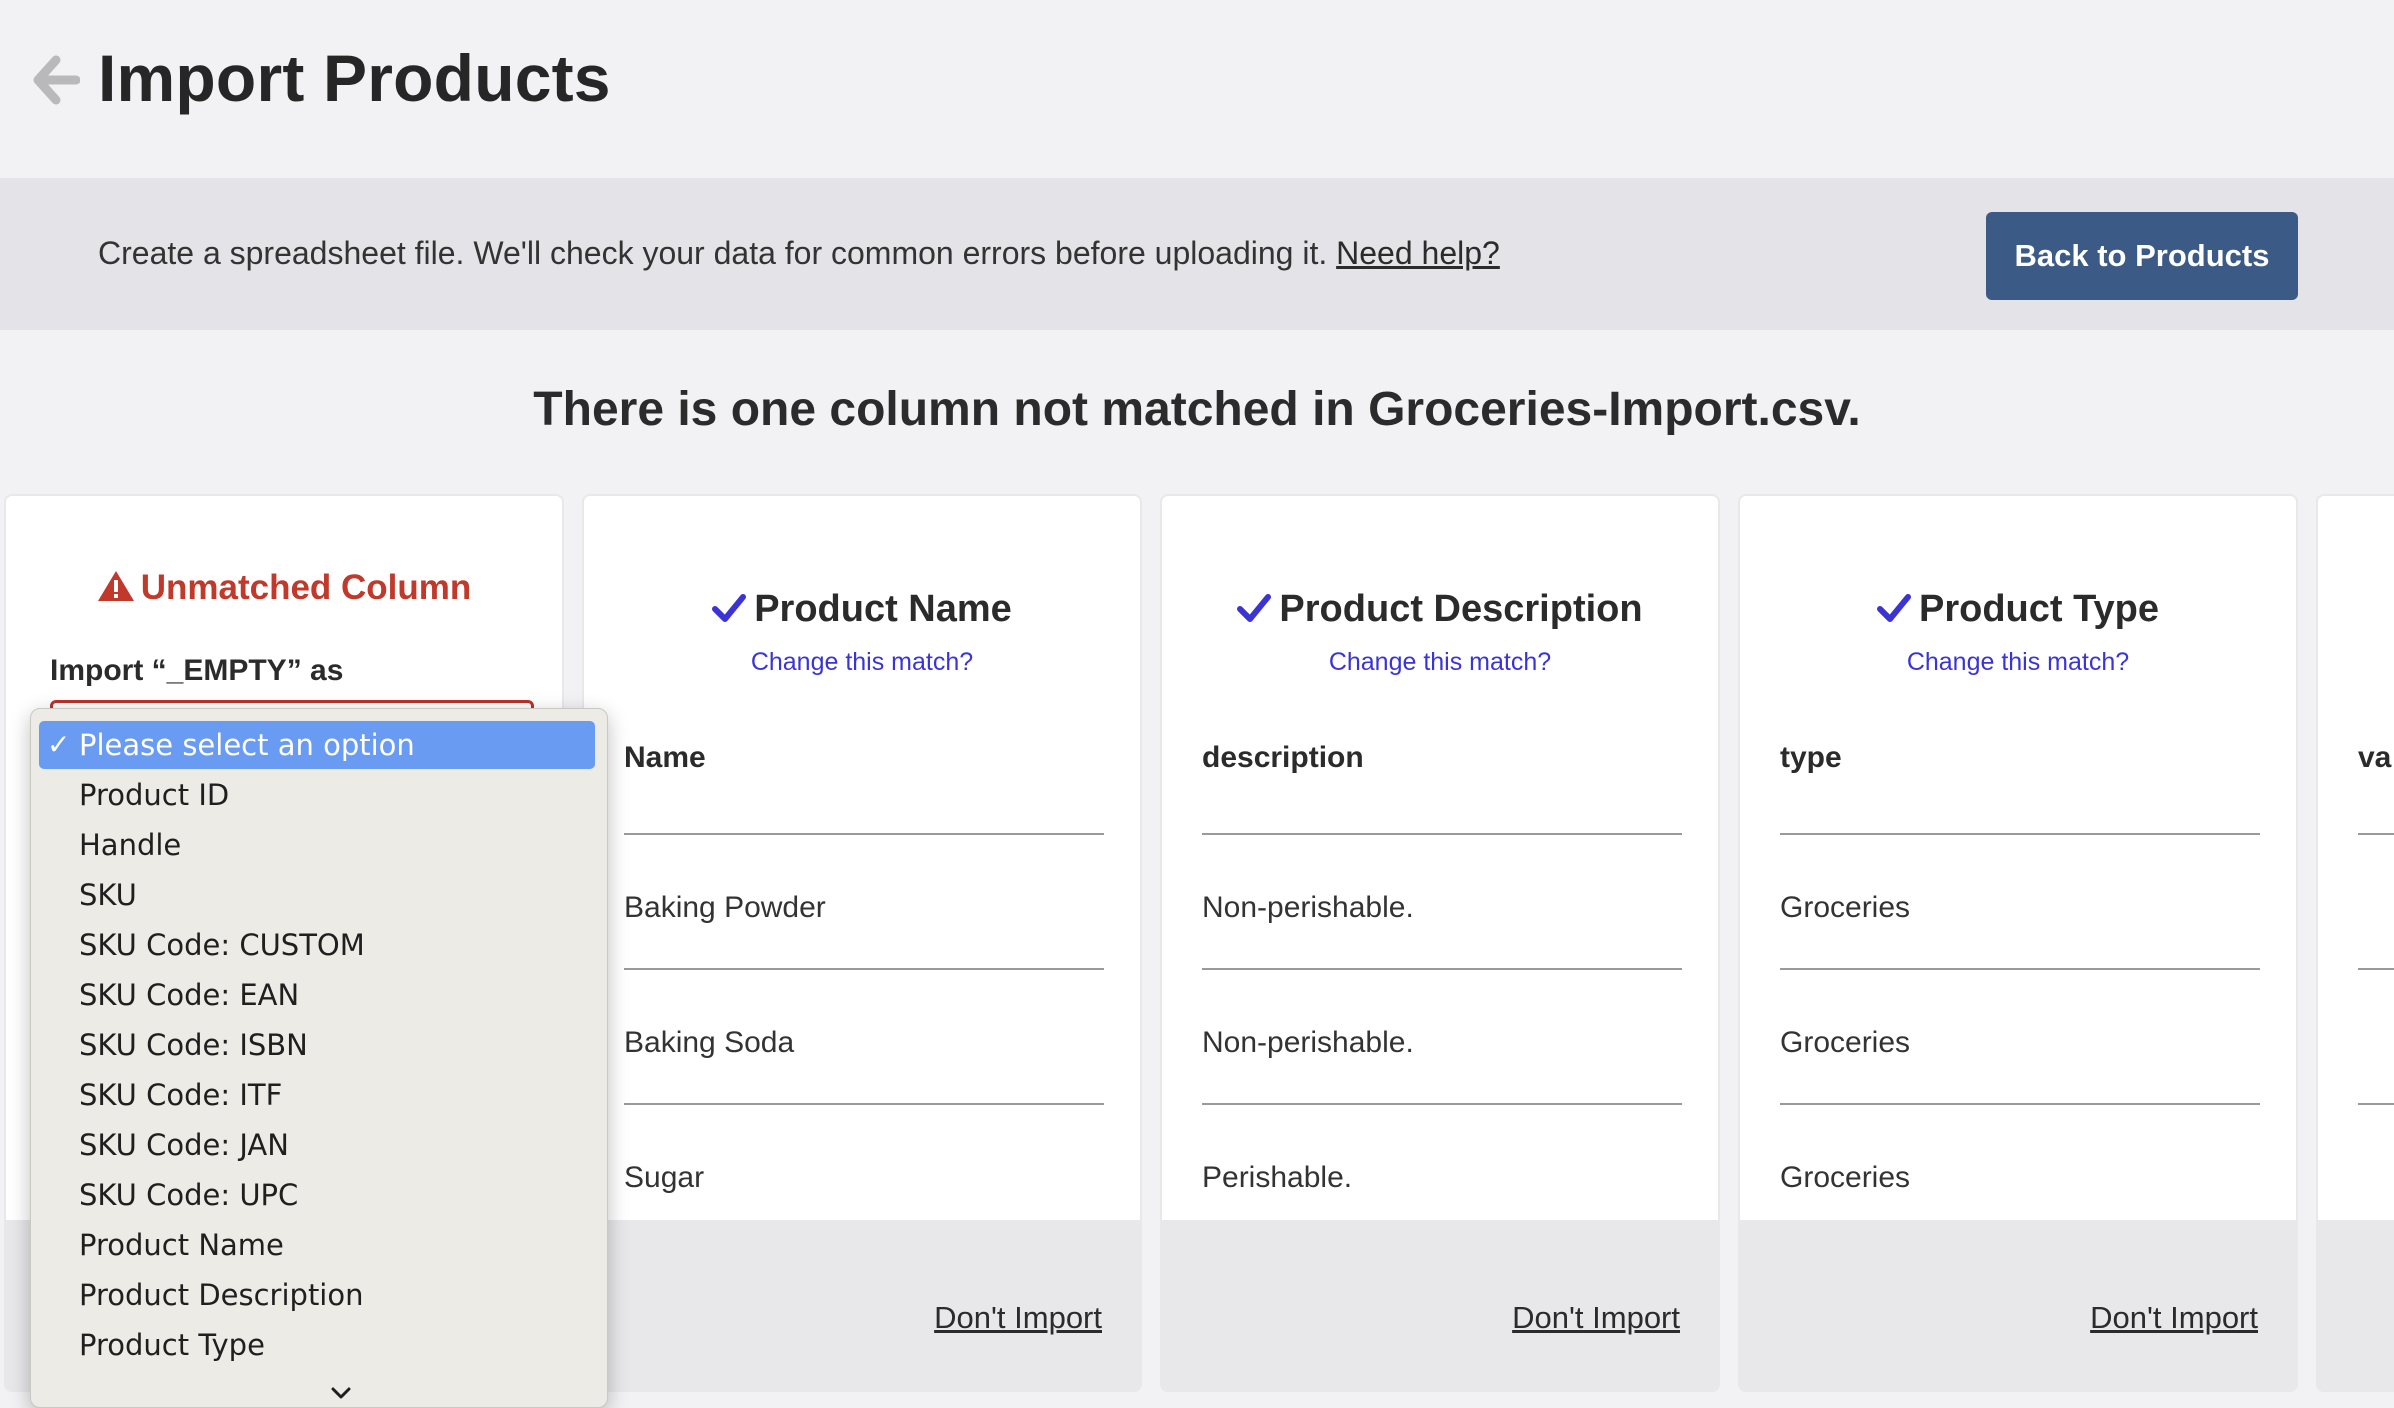  I want to click on dropdown-option: SKU, so click(317, 895).